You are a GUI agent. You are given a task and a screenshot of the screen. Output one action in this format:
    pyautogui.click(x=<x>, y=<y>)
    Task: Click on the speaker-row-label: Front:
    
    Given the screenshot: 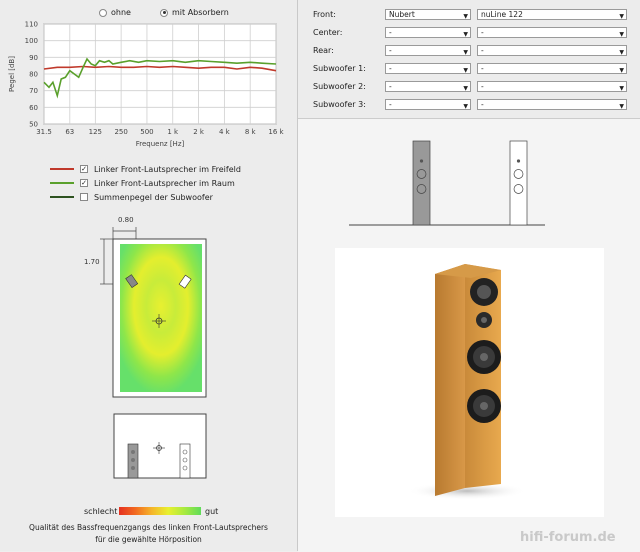 What is the action you would take?
    pyautogui.click(x=324, y=14)
    